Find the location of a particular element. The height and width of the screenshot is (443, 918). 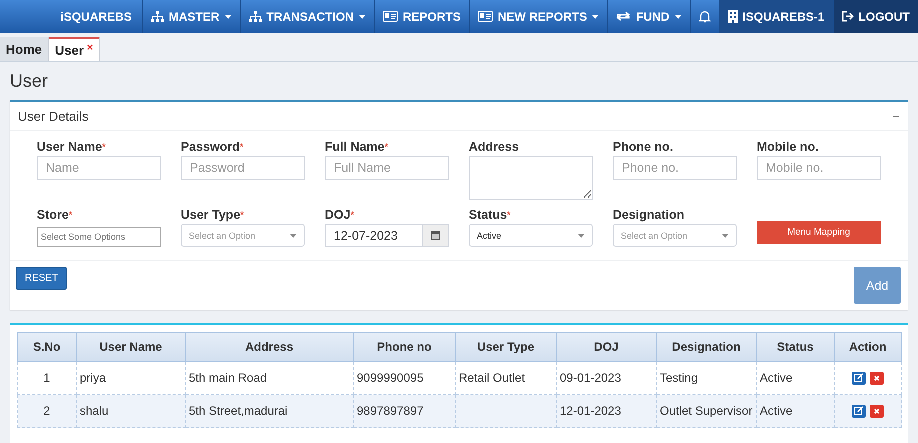

nav-menu-item: NEW REPORTS is located at coordinates (538, 16).